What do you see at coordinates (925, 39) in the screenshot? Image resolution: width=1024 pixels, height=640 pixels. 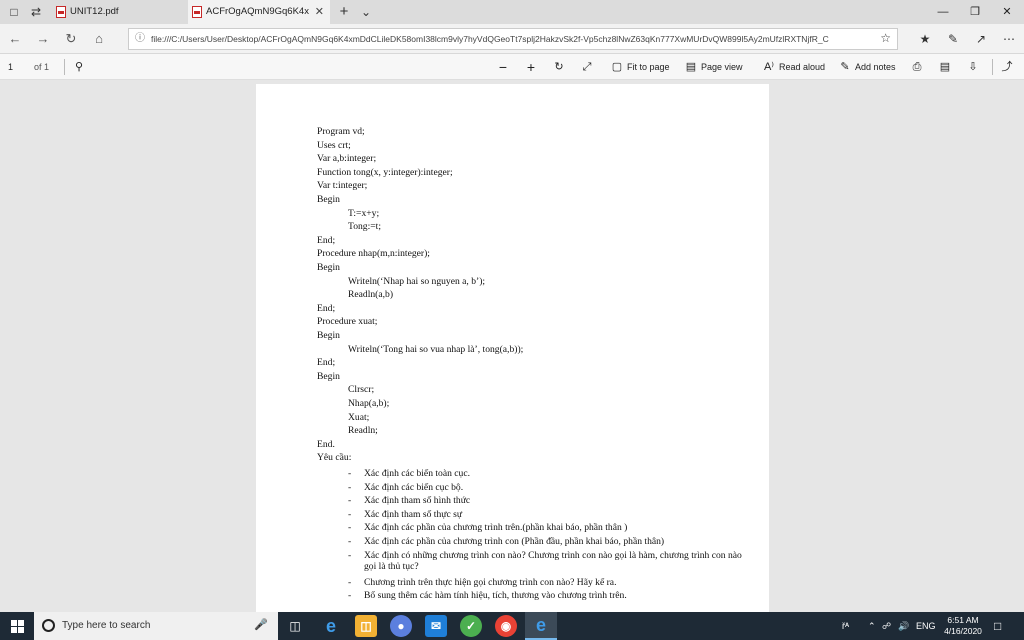 I see `favorites-icon: ★` at bounding box center [925, 39].